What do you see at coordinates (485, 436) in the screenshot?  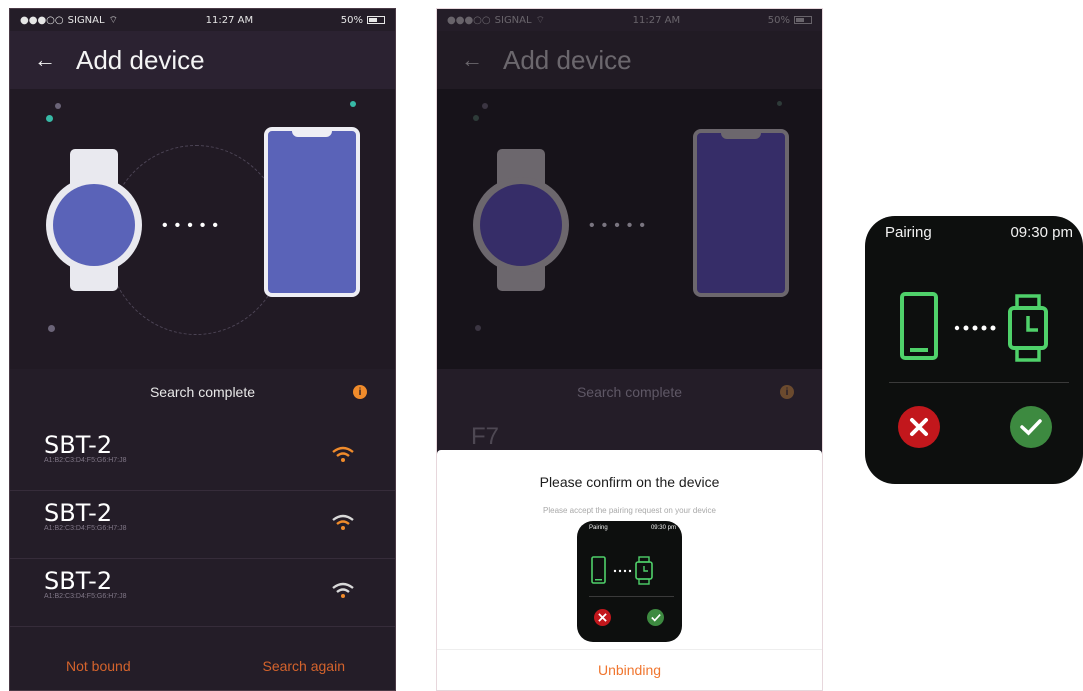 I see `partial-device-name: F7` at bounding box center [485, 436].